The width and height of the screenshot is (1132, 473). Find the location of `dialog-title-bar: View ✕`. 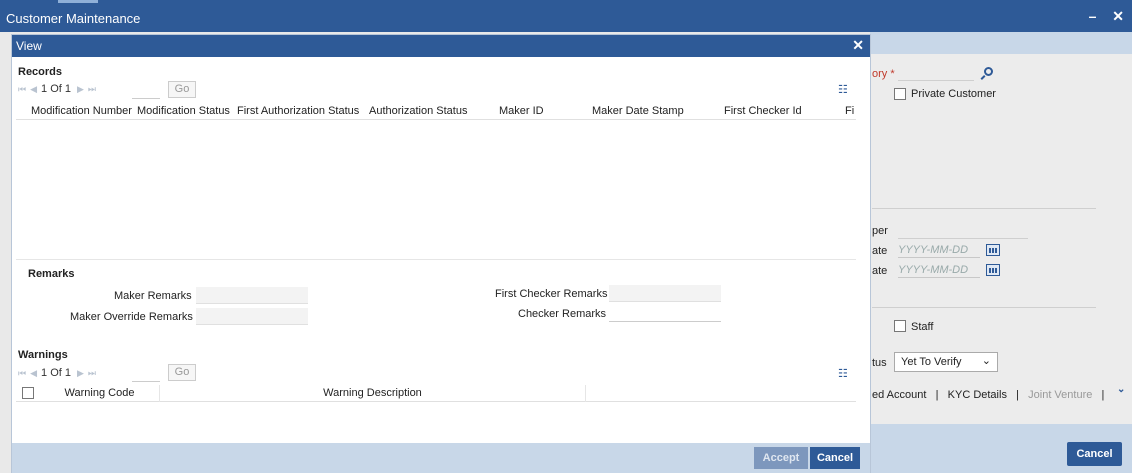

dialog-title-bar: View ✕ is located at coordinates (441, 46).